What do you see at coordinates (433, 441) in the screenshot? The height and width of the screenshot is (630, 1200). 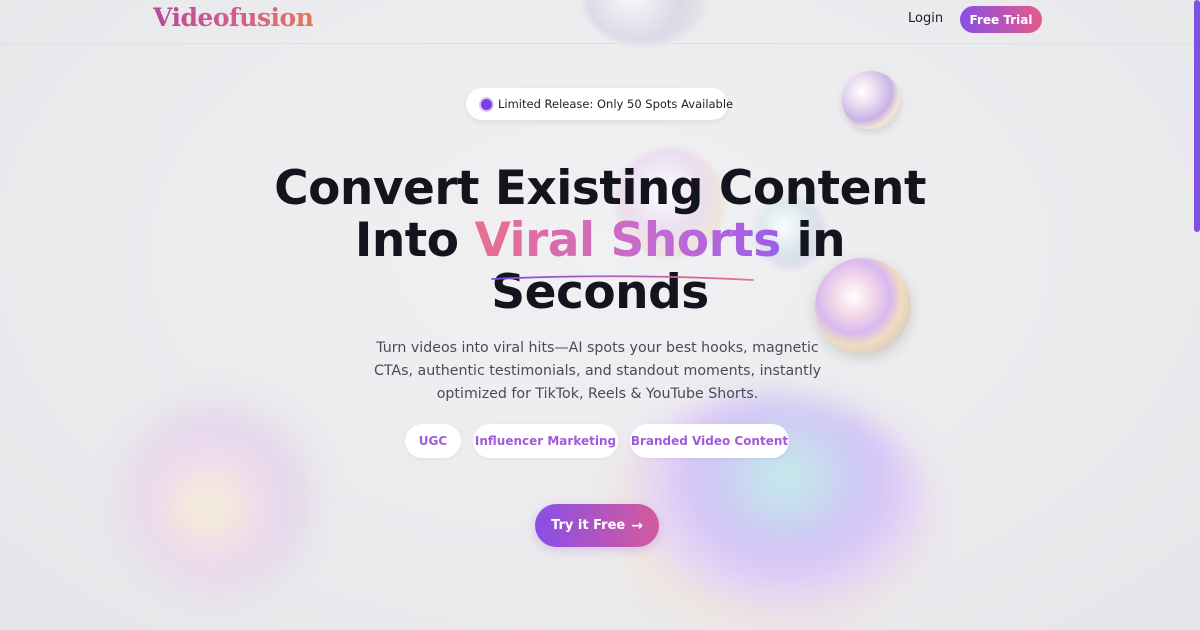 I see `tag-ugc: UGC` at bounding box center [433, 441].